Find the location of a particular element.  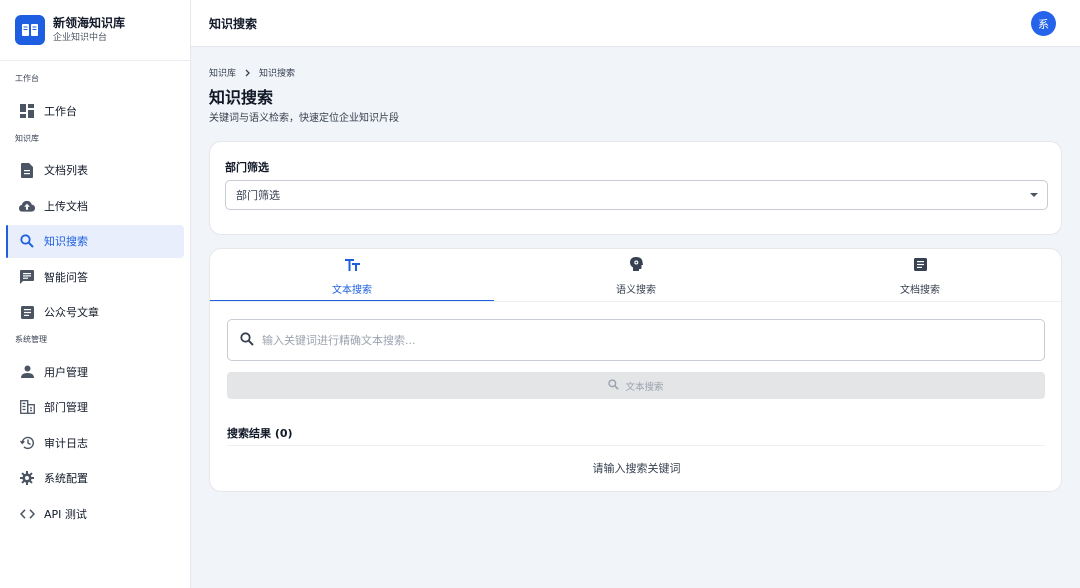

tab-document-search: 文档搜索 is located at coordinates (920, 275).